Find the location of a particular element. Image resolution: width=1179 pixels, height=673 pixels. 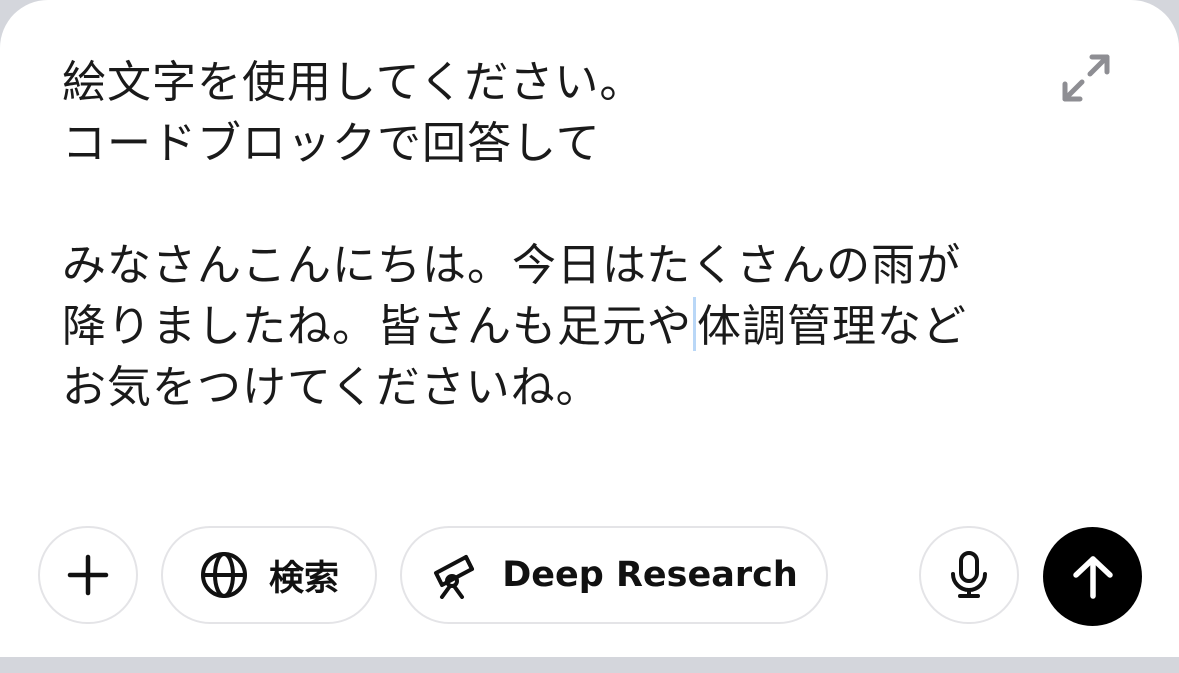

message-line-2: コードブロックで回答して is located at coordinates (331, 143).